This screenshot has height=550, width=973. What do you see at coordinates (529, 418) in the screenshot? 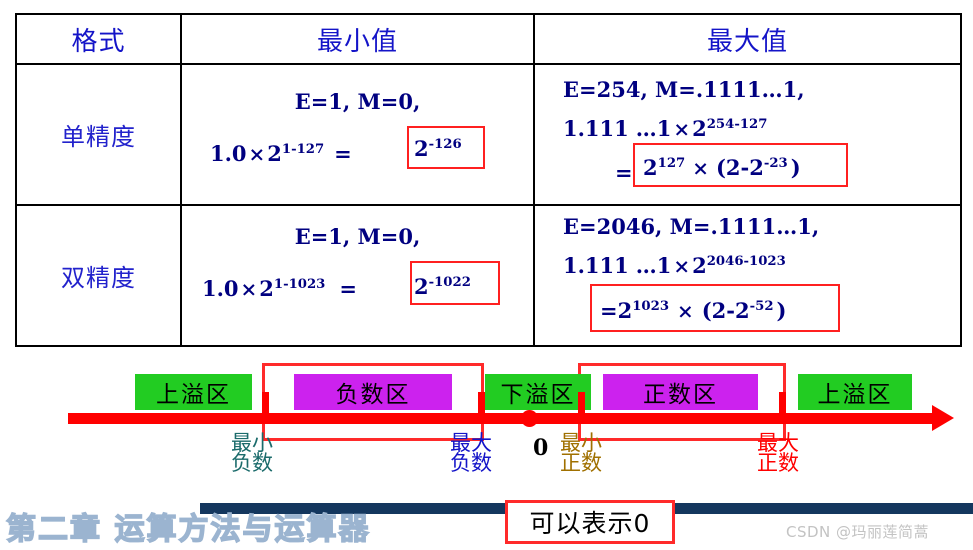
I see `zero-dot-icon` at bounding box center [529, 418].